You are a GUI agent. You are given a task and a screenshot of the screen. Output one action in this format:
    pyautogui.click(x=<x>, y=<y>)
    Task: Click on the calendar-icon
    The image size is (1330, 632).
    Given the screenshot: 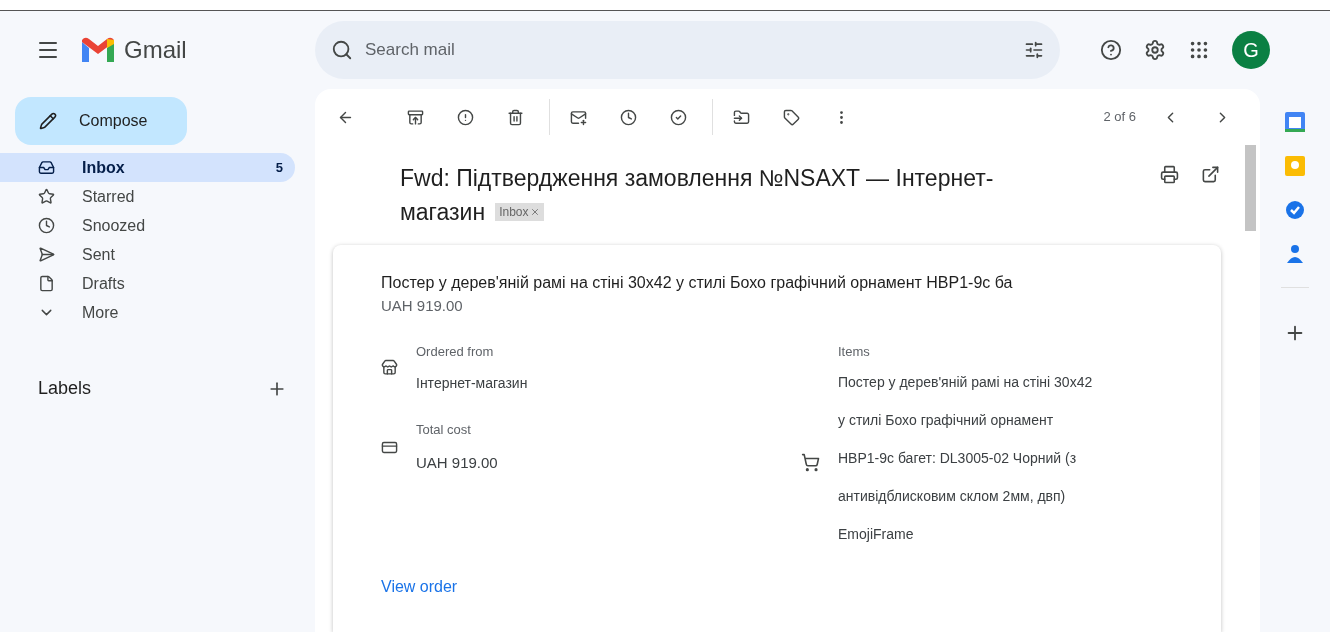 What is the action you would take?
    pyautogui.click(x=1295, y=122)
    